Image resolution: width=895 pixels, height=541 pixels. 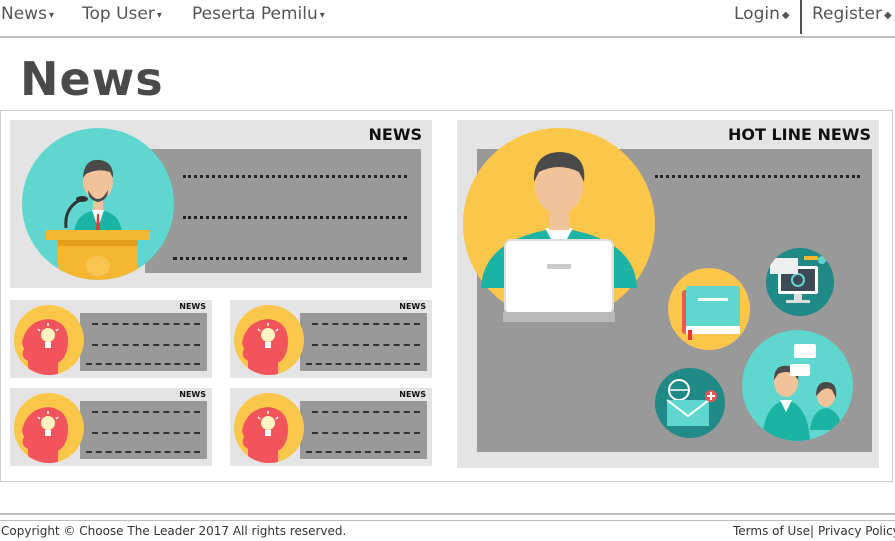 What do you see at coordinates (24, 14) in the screenshot?
I see `nav-news-label: News` at bounding box center [24, 14].